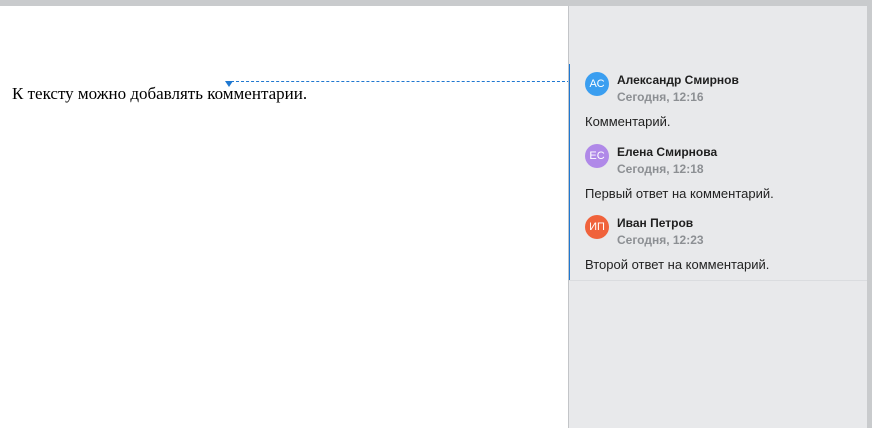 The image size is (872, 428). I want to click on comment-time: Сегодня, 12:23, so click(660, 240).